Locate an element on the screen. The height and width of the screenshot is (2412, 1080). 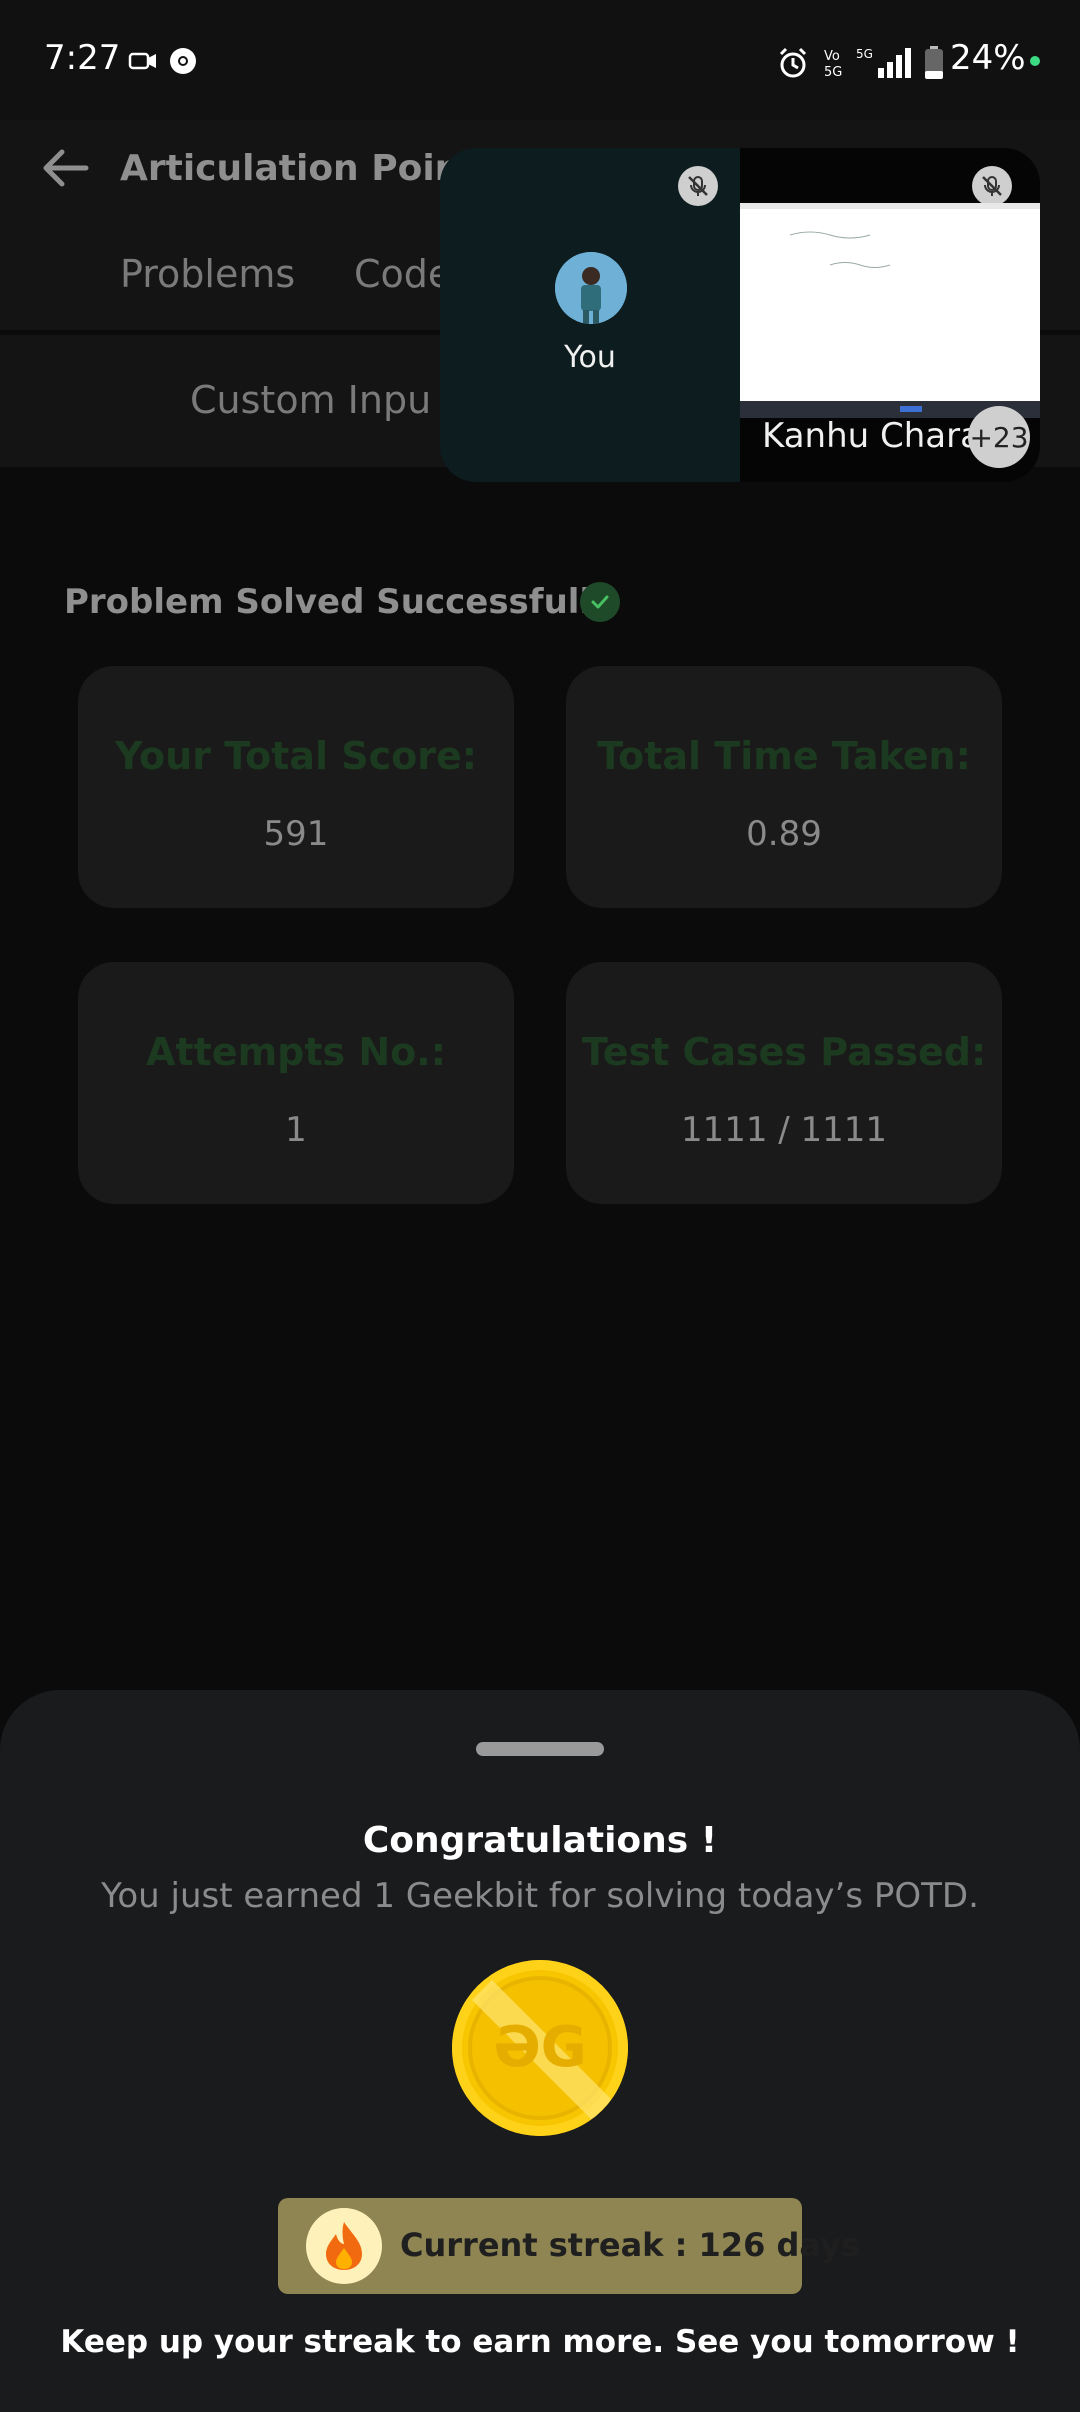
stat-value: 0.89 is located at coordinates (784, 834).